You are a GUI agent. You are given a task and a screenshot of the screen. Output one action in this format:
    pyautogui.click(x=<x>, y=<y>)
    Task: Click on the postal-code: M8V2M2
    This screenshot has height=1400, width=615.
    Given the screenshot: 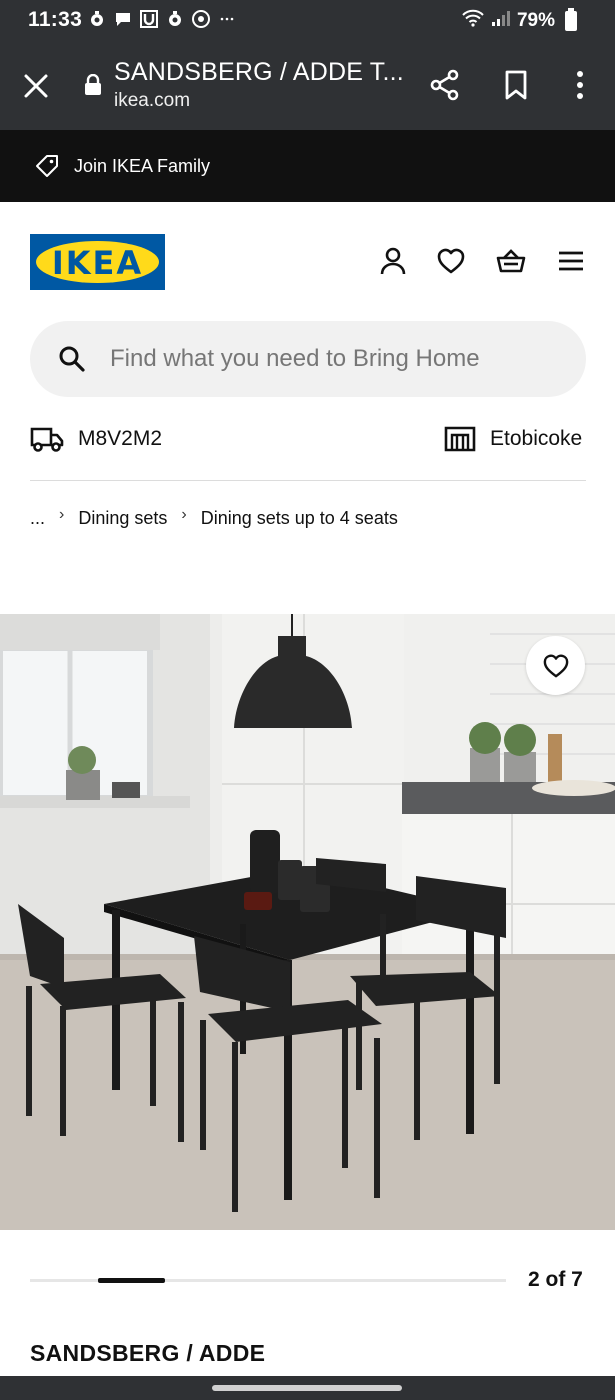 What is the action you would take?
    pyautogui.click(x=120, y=439)
    